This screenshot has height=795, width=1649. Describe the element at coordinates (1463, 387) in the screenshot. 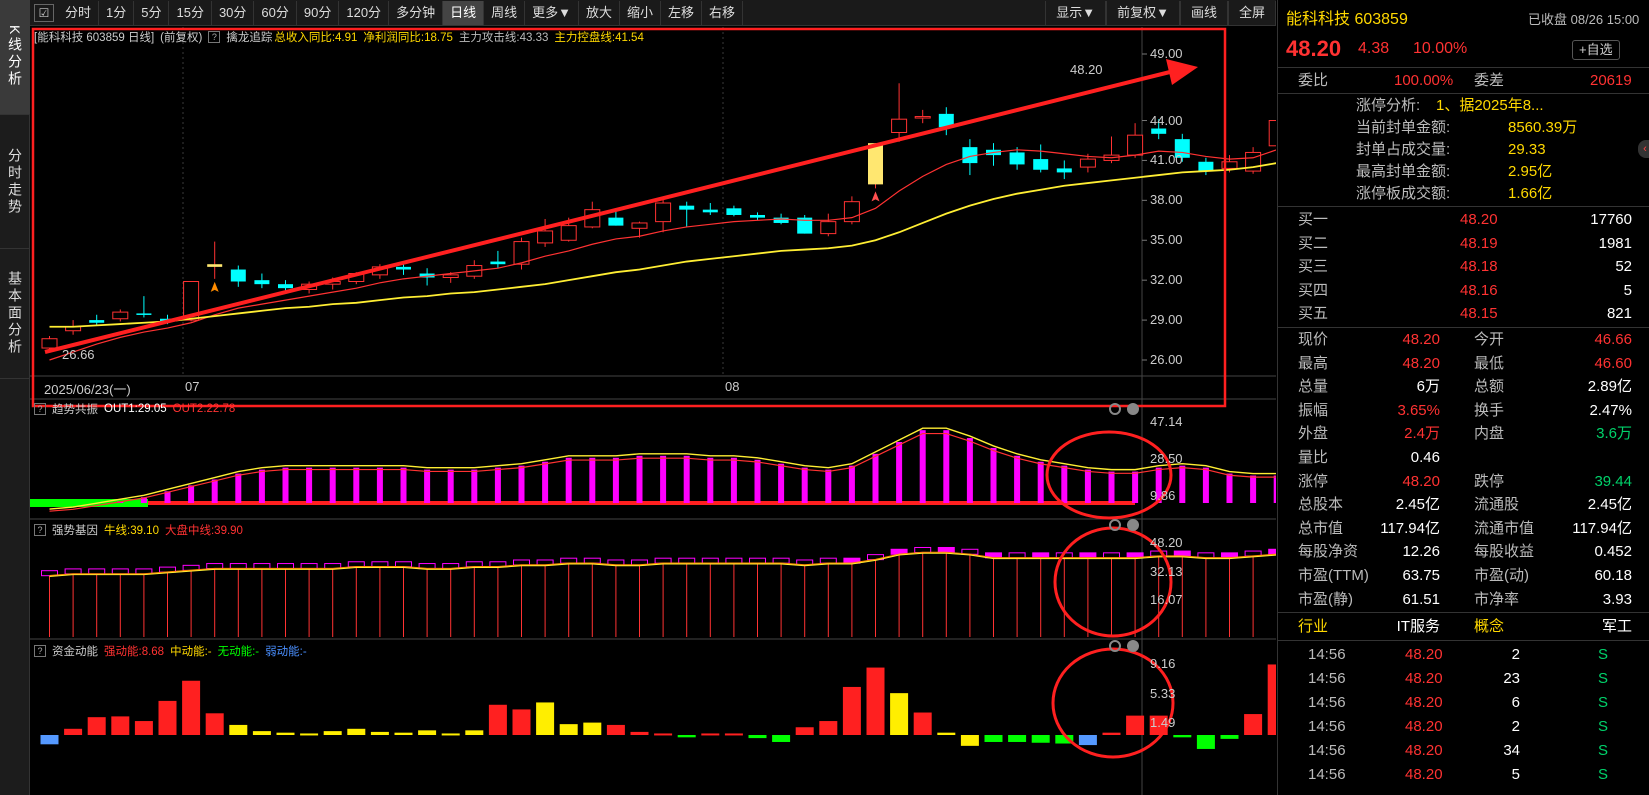

I see `stat-row: 总量 6万 总额 2.89亿` at that location.